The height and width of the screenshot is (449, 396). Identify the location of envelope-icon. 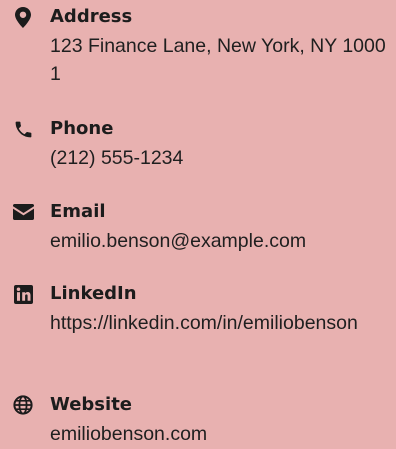
(23, 212).